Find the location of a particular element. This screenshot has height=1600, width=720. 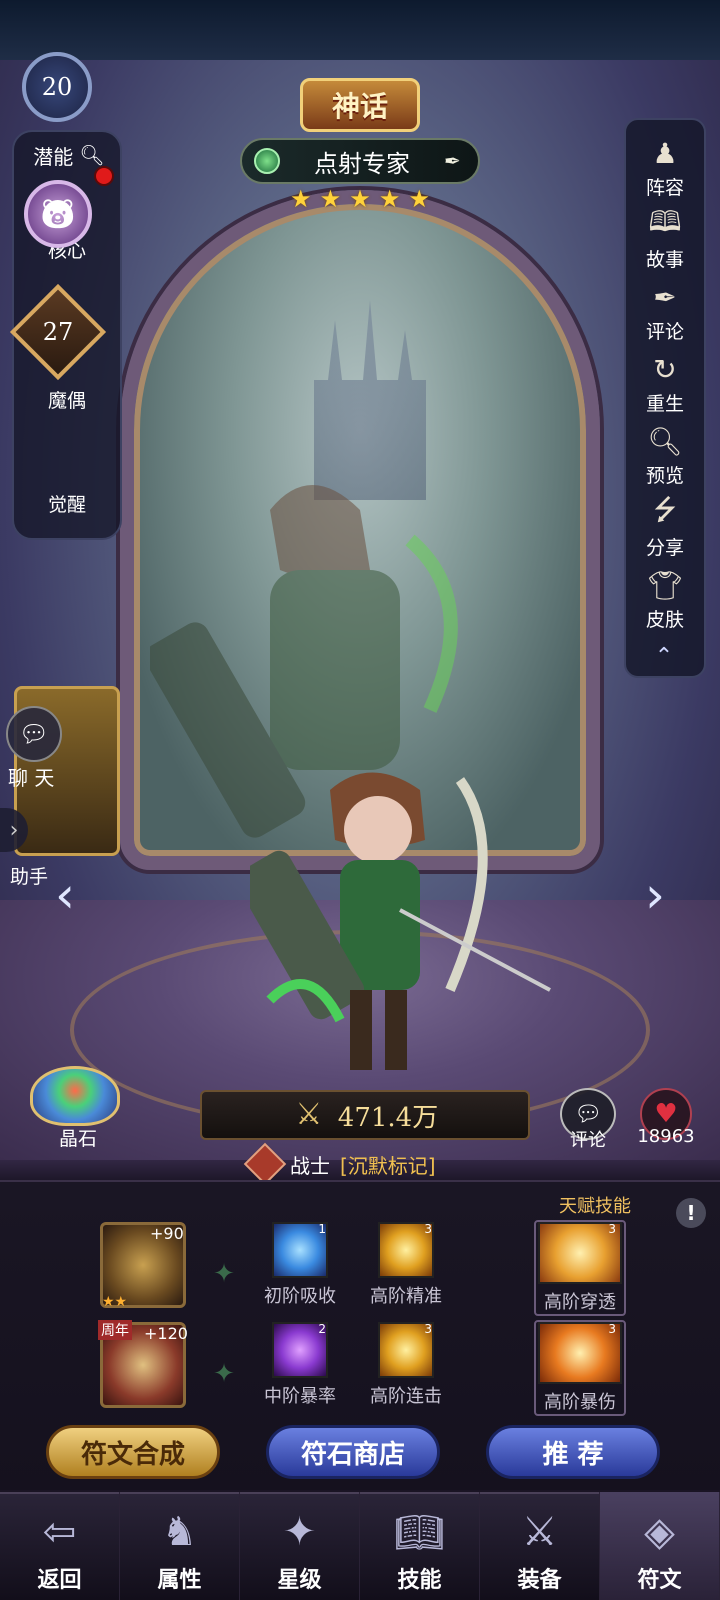

nav-skills: 📖︎ 技能 is located at coordinates (420, 1546).